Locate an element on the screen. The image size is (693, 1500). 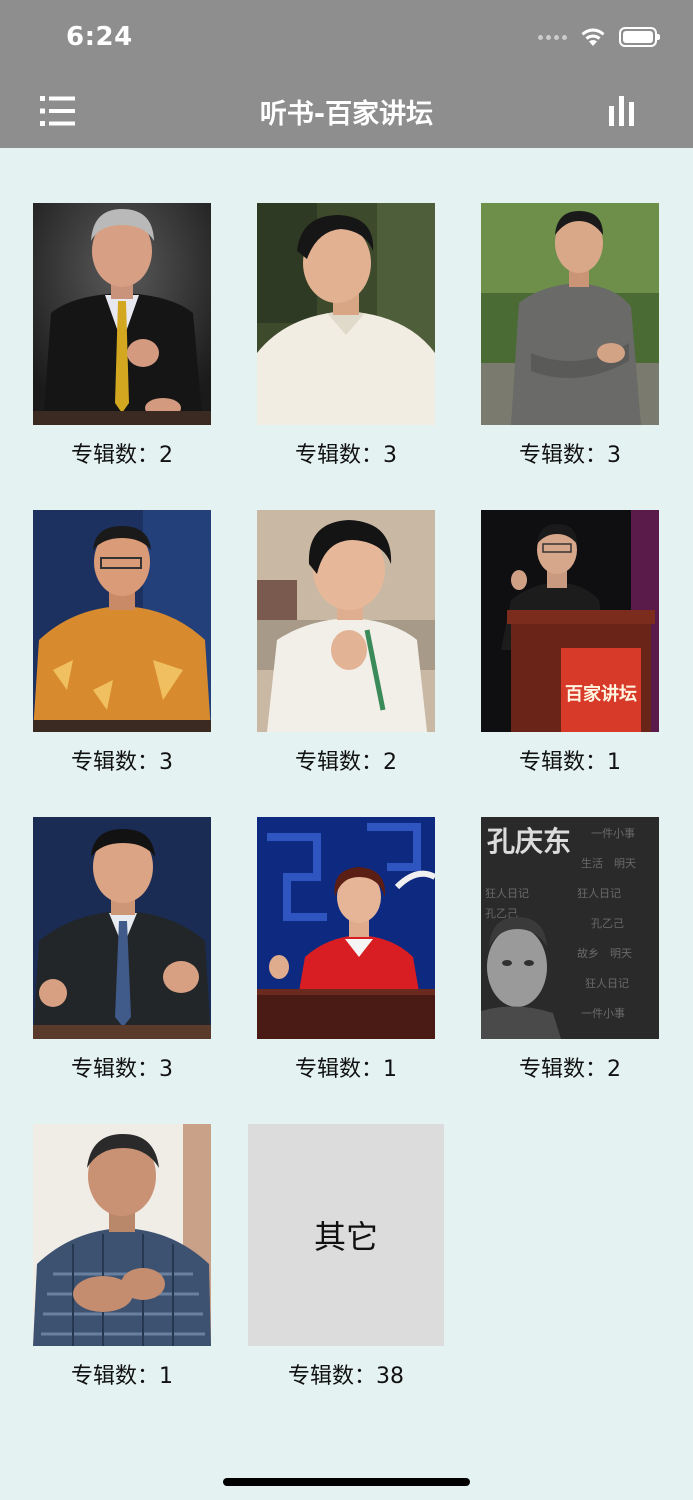
stats-button is located at coordinates (622, 111).